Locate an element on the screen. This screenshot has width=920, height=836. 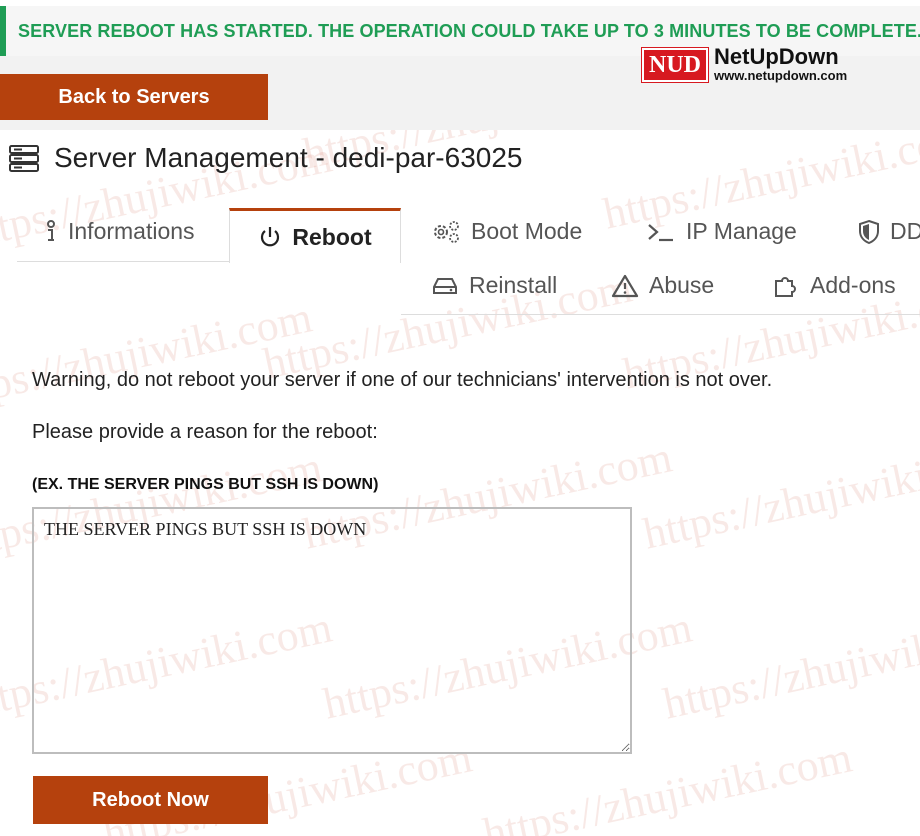
power-icon is located at coordinates (270, 237).